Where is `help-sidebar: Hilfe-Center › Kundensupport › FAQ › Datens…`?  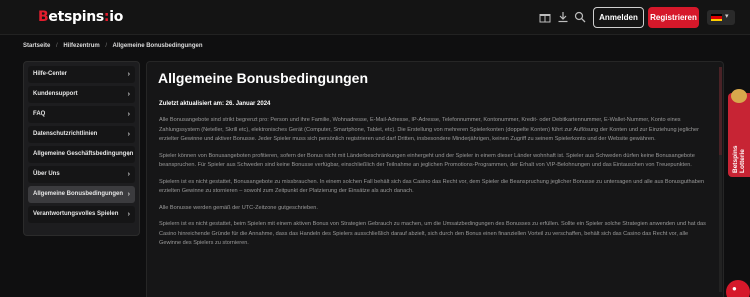
help-sidebar: Hilfe-Center › Kundensupport › FAQ › Datens… is located at coordinates (81, 148).